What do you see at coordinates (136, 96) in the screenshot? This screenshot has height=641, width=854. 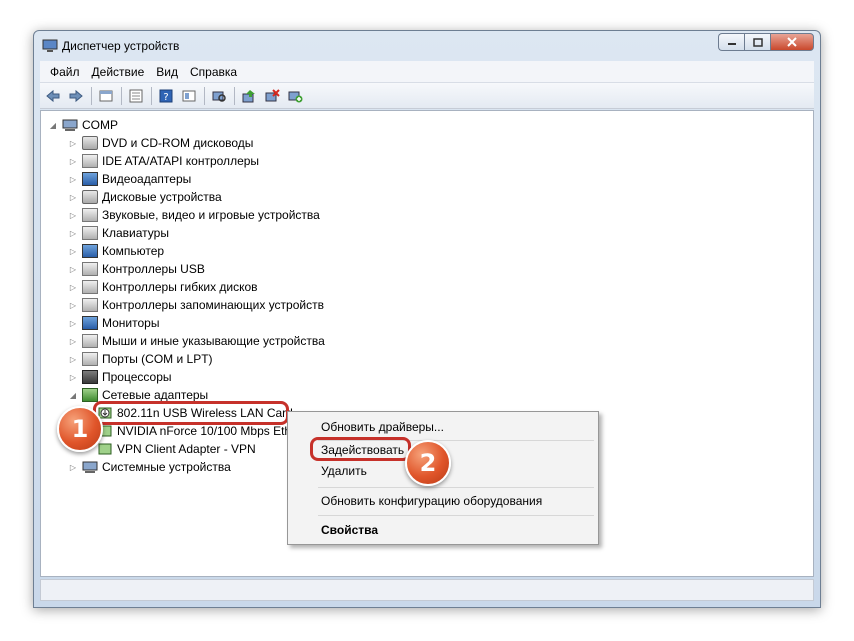 I see `show-hidden-button` at bounding box center [136, 96].